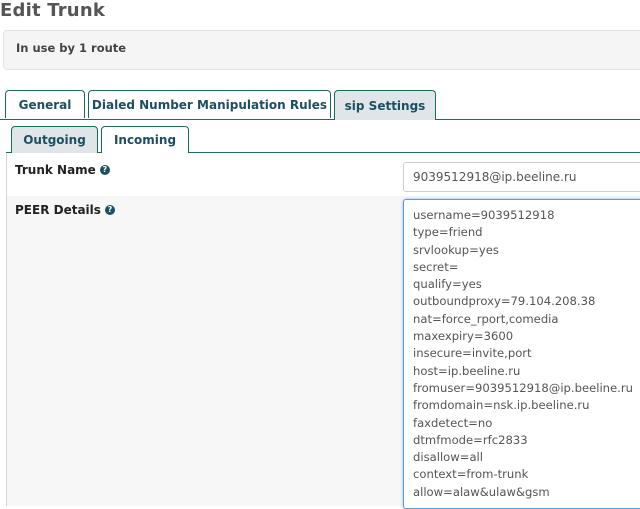 The width and height of the screenshot is (640, 509). Describe the element at coordinates (495, 177) in the screenshot. I see `trunk-name-value: 9039512918@ip.beeline.ru` at that location.